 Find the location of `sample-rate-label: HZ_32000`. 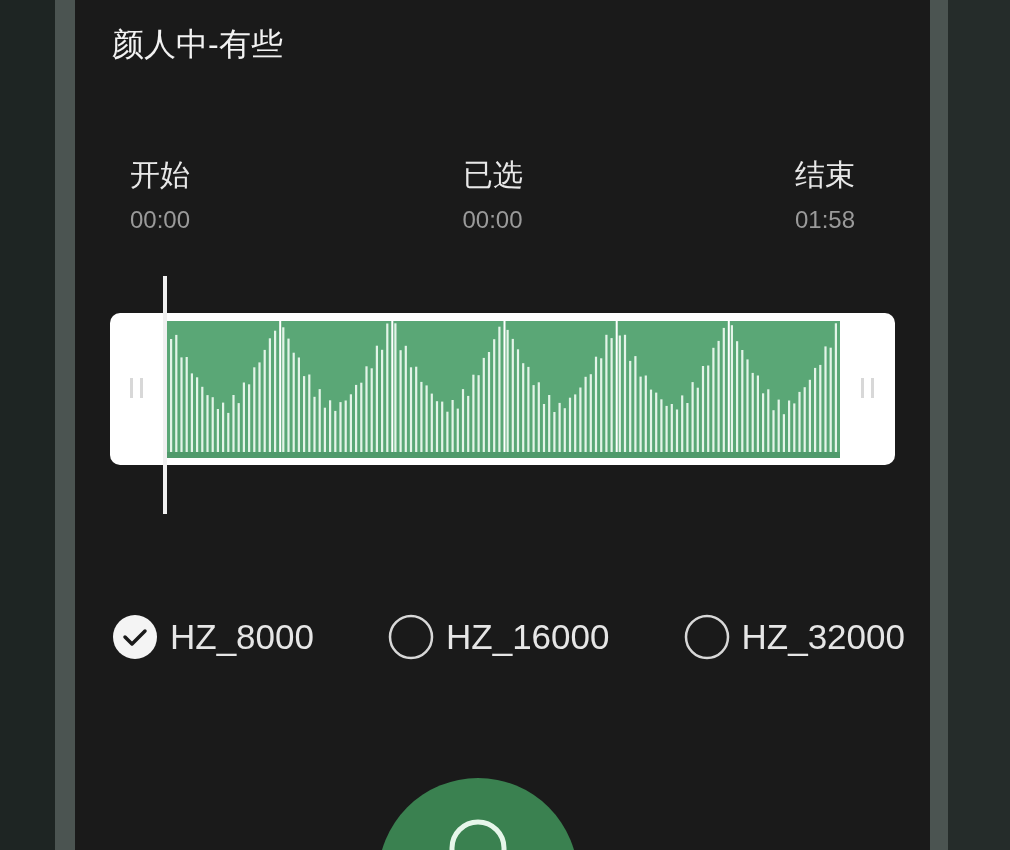

sample-rate-label: HZ_32000 is located at coordinates (823, 637).